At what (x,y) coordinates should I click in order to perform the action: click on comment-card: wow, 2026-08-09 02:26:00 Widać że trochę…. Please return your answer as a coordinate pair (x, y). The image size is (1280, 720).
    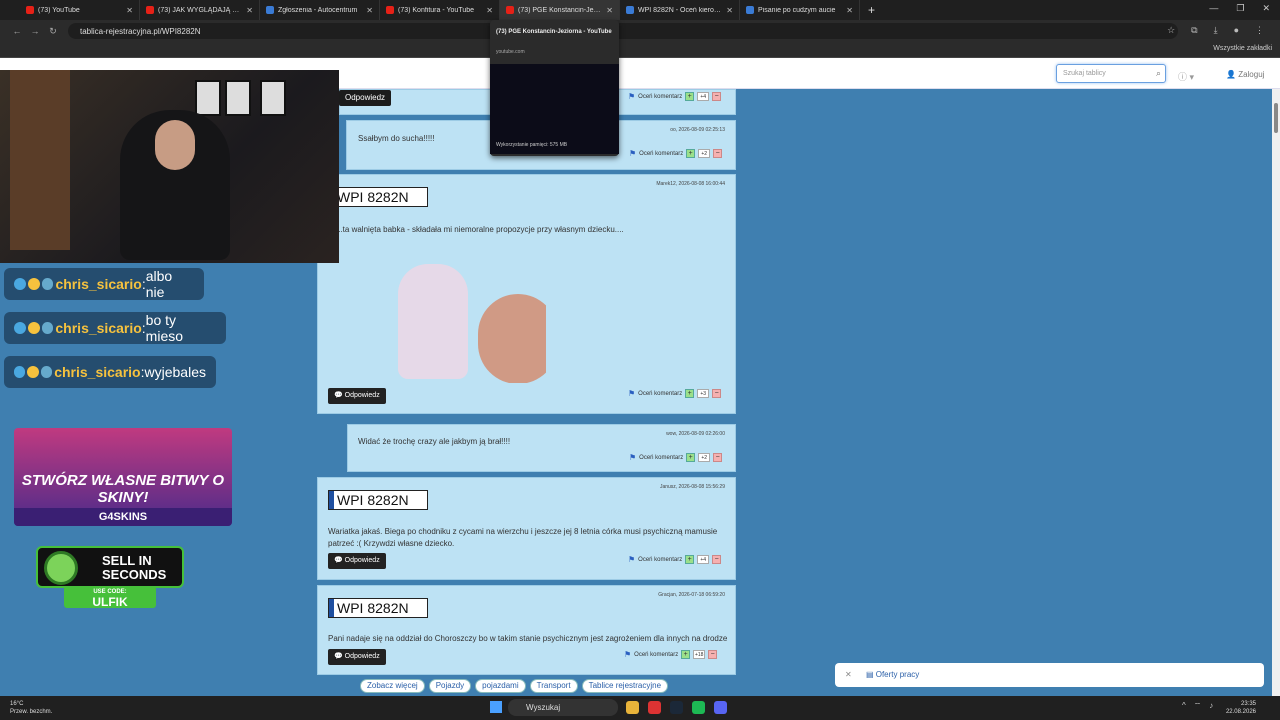
    Looking at the image, I should click on (541, 448).